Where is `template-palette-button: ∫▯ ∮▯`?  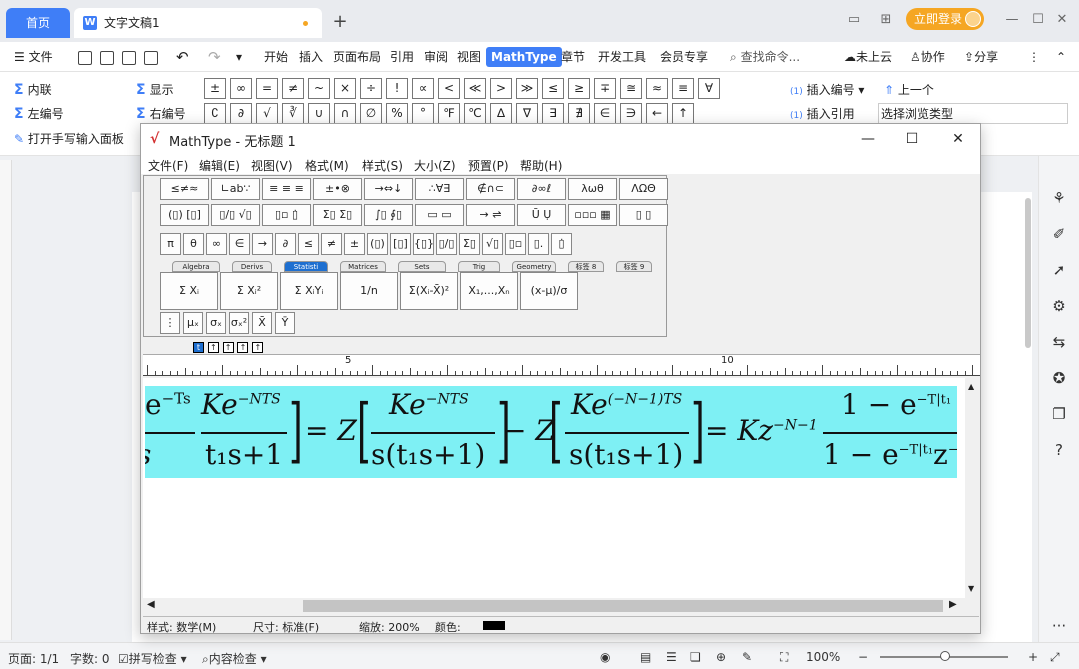 template-palette-button: ∫▯ ∮▯ is located at coordinates (388, 215).